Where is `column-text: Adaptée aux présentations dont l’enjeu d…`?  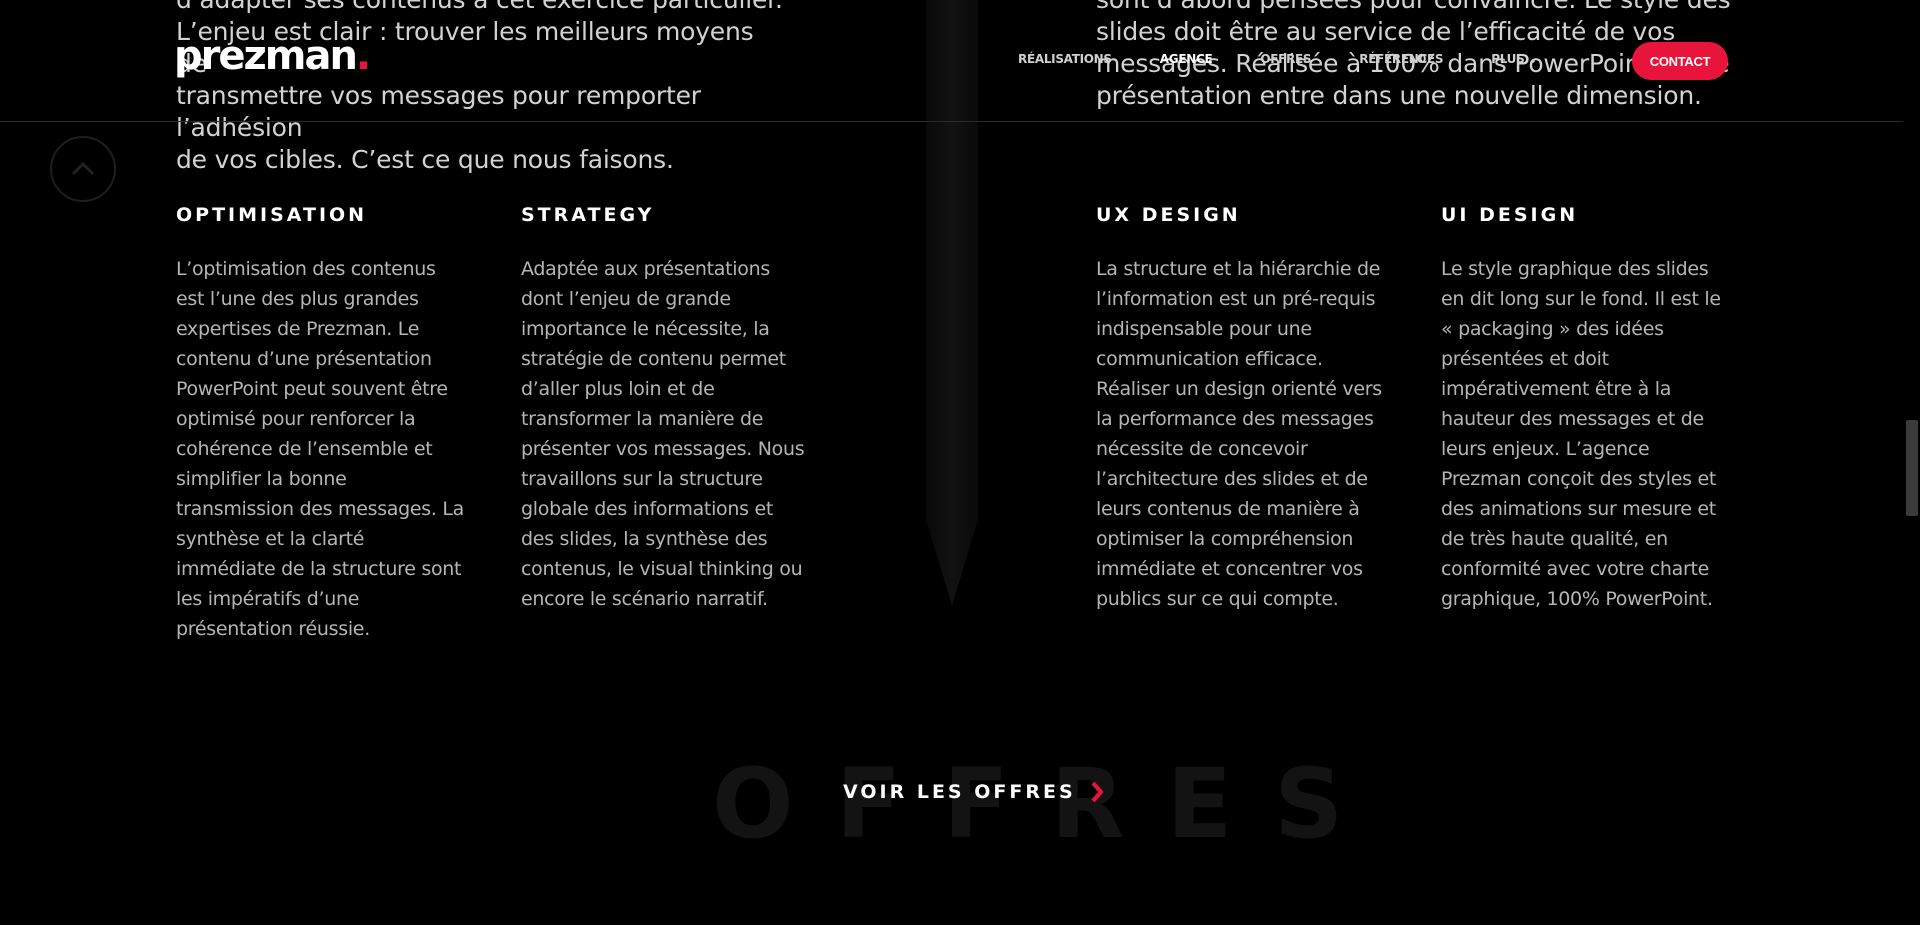
column-text: Adaptée aux présentations dont l’enjeu d… is located at coordinates (663, 434).